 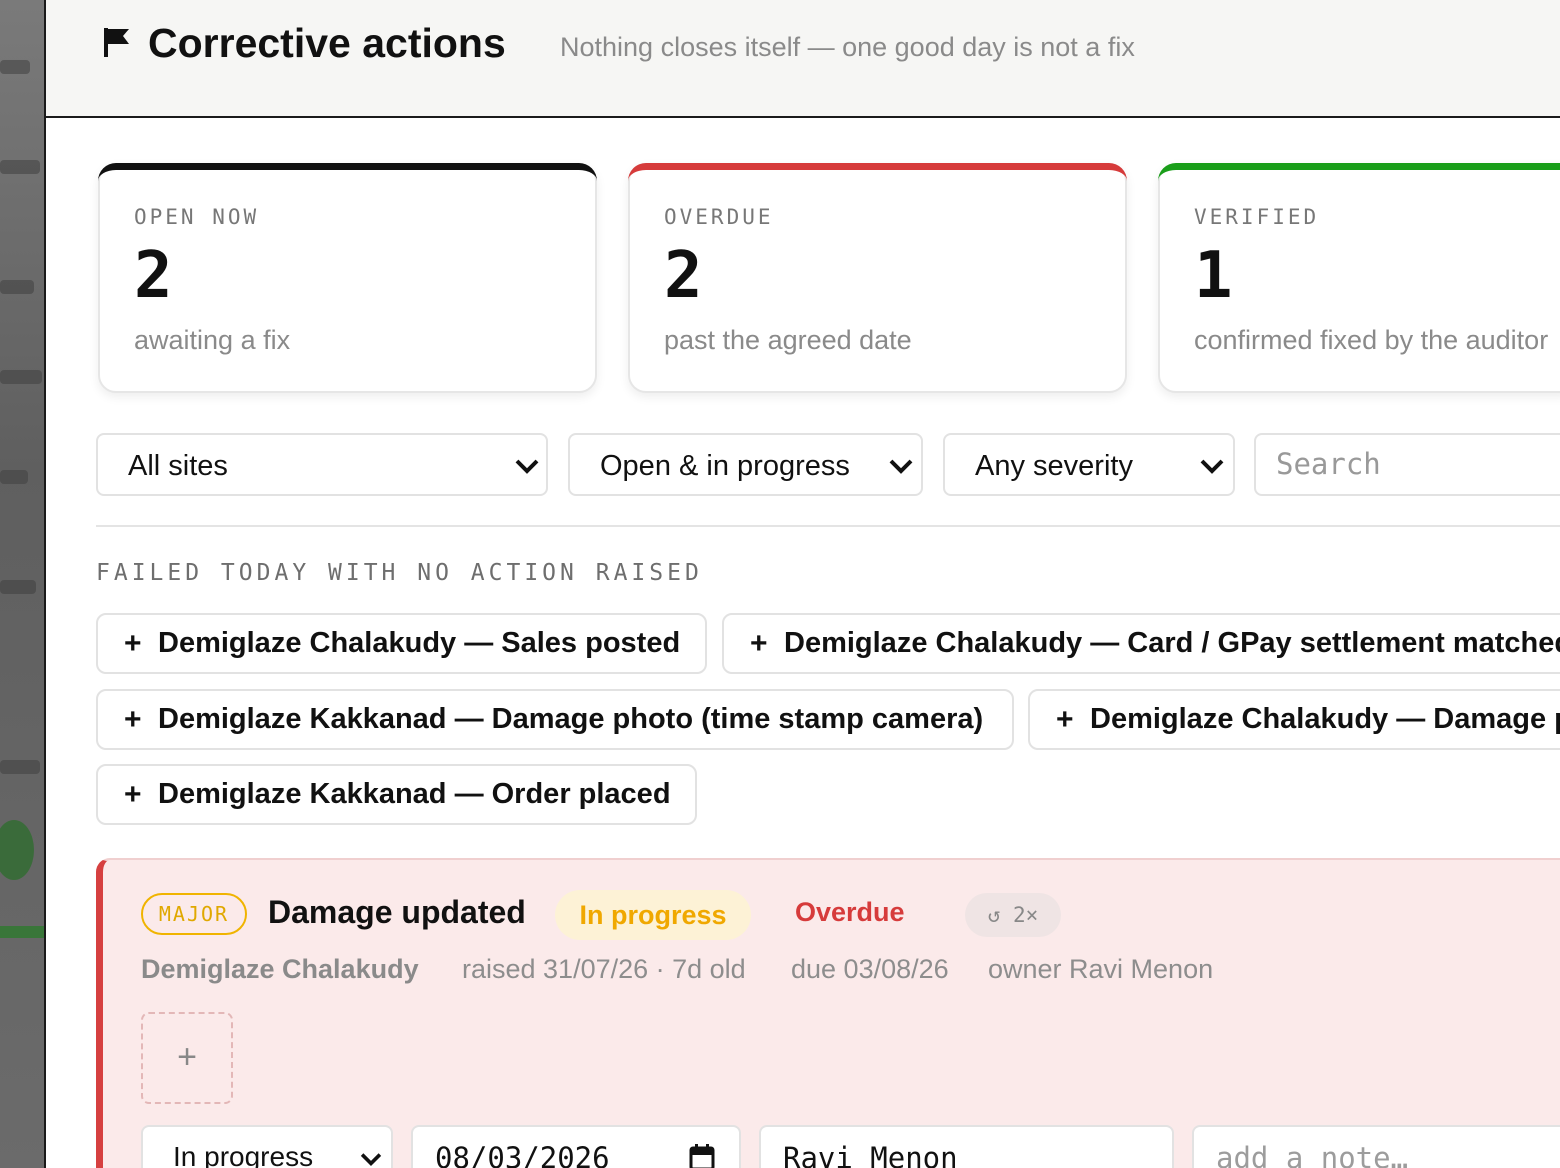 What do you see at coordinates (850, 912) in the screenshot?
I see `overdue-flag: Overdue` at bounding box center [850, 912].